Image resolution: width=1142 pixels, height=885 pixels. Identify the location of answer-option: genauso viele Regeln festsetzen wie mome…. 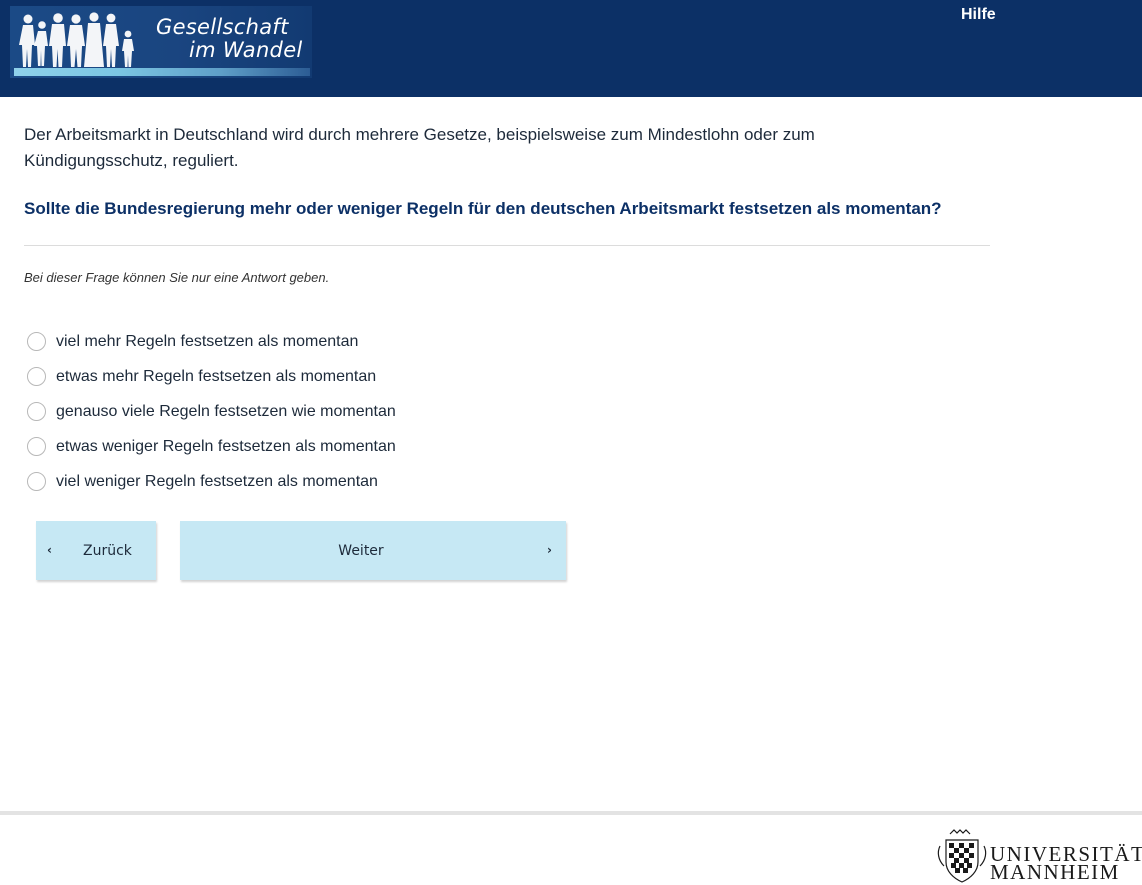
(211, 411).